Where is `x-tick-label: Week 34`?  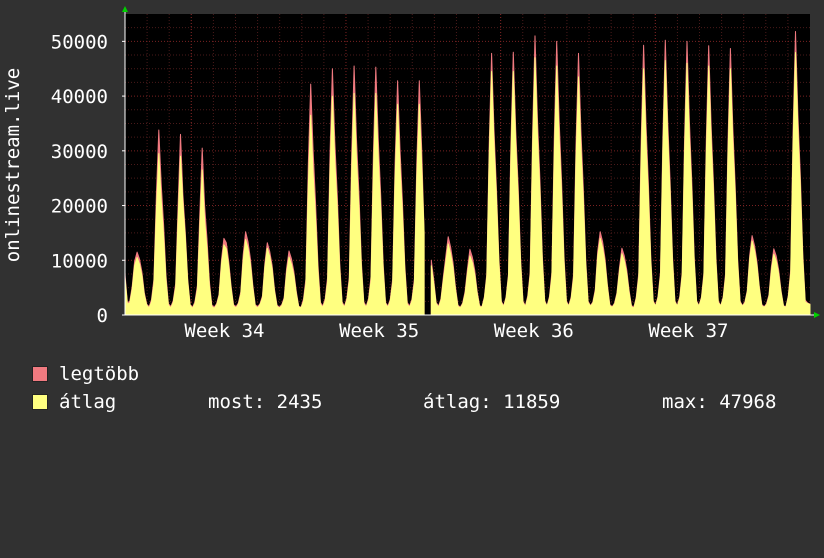 x-tick-label: Week 34 is located at coordinates (224, 331).